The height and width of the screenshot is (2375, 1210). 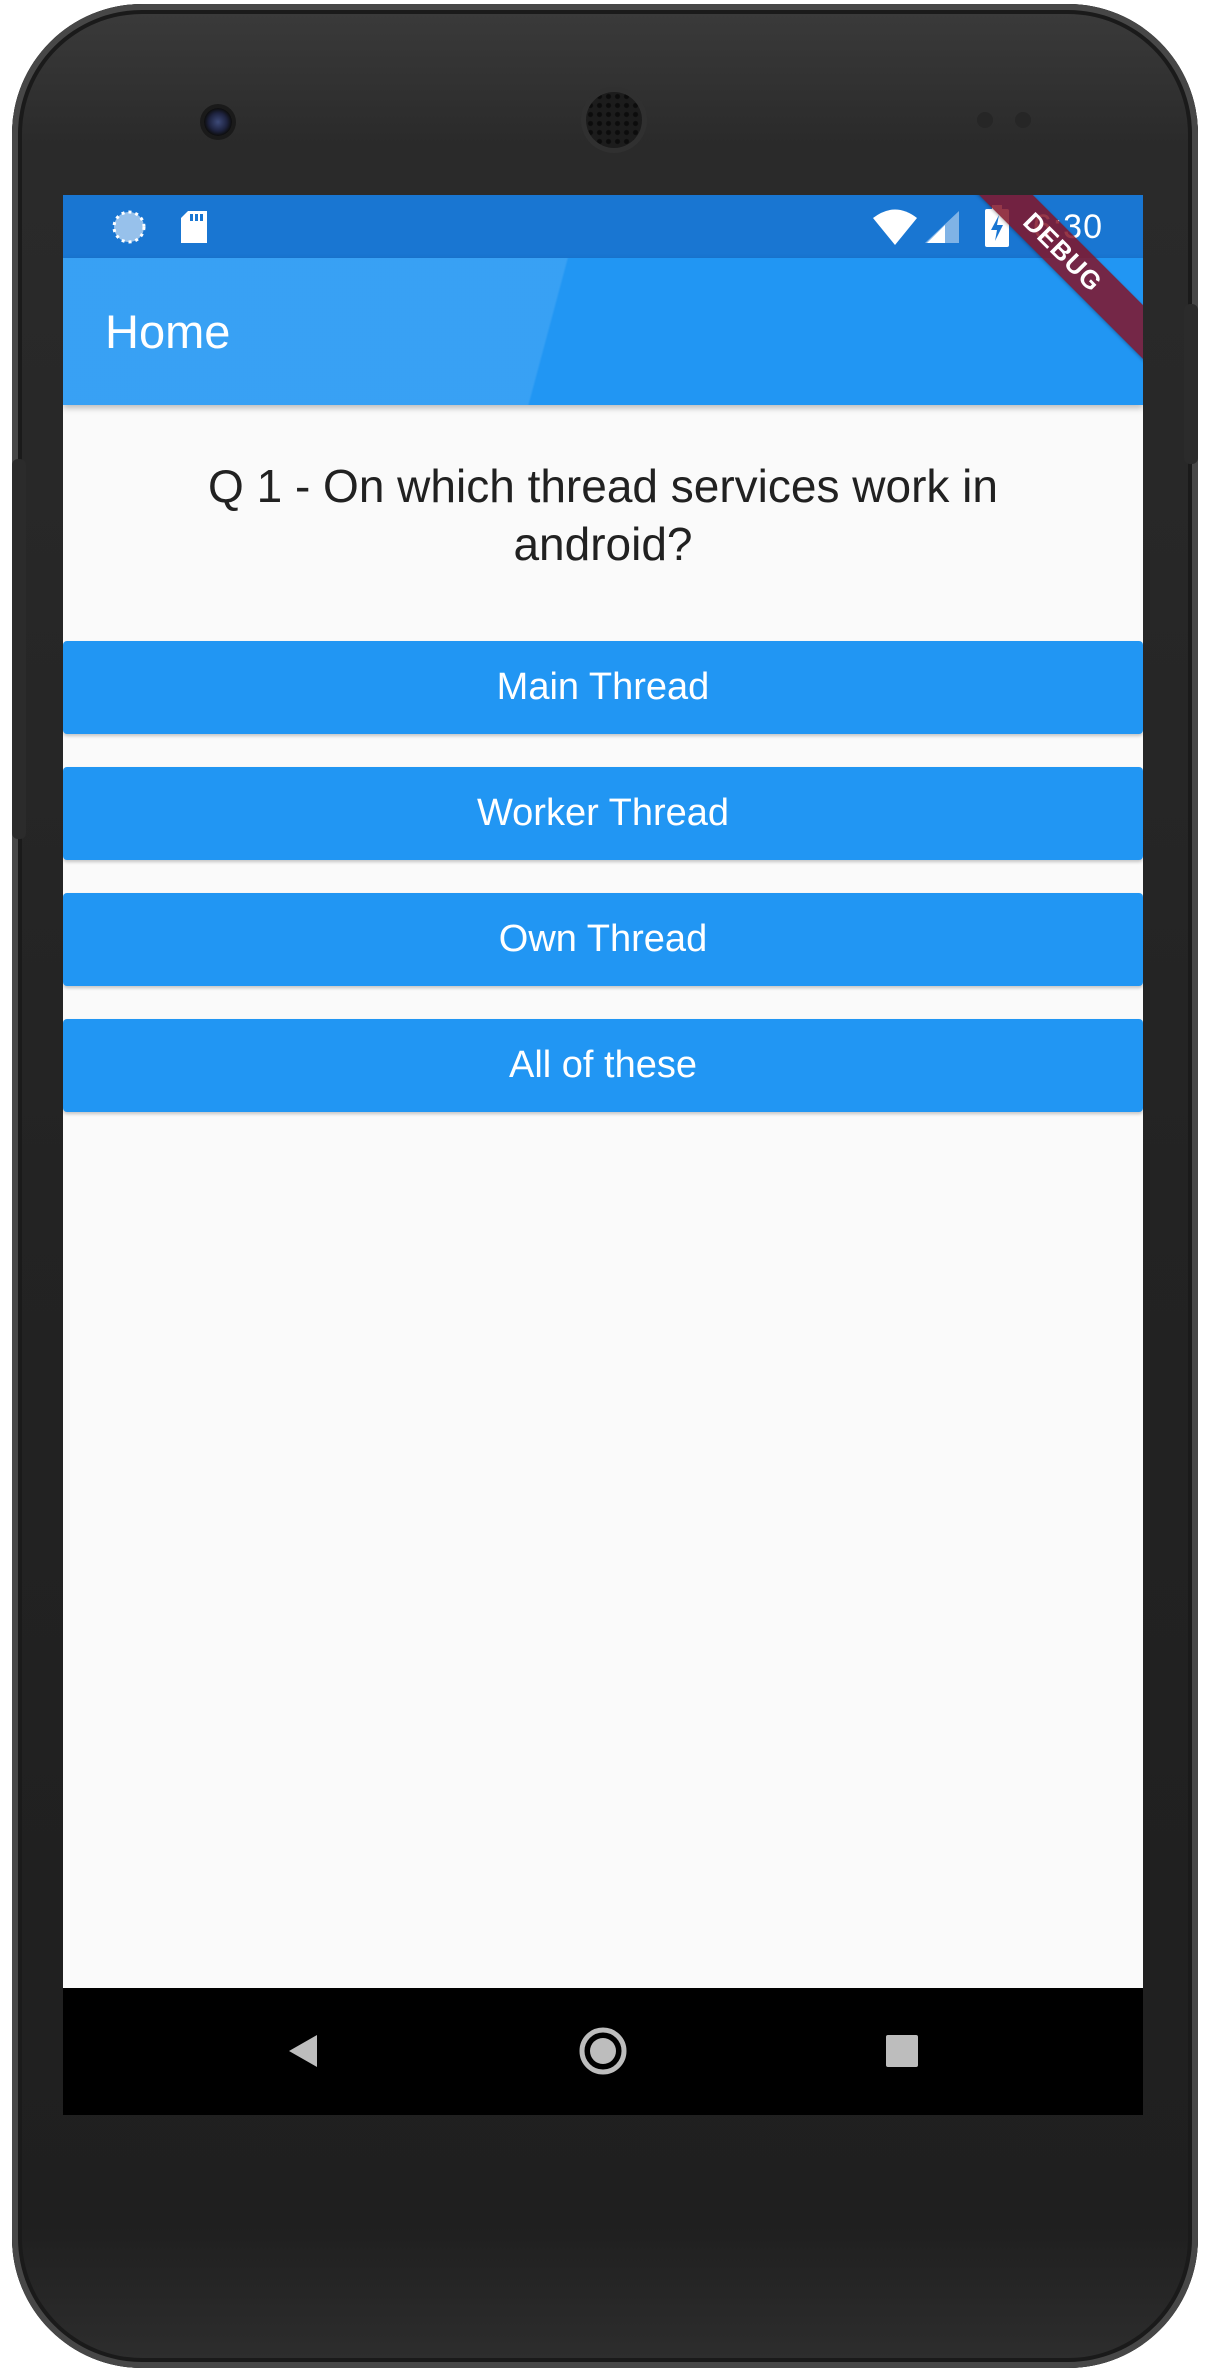 I want to click on volume-button, so click(x=19, y=649).